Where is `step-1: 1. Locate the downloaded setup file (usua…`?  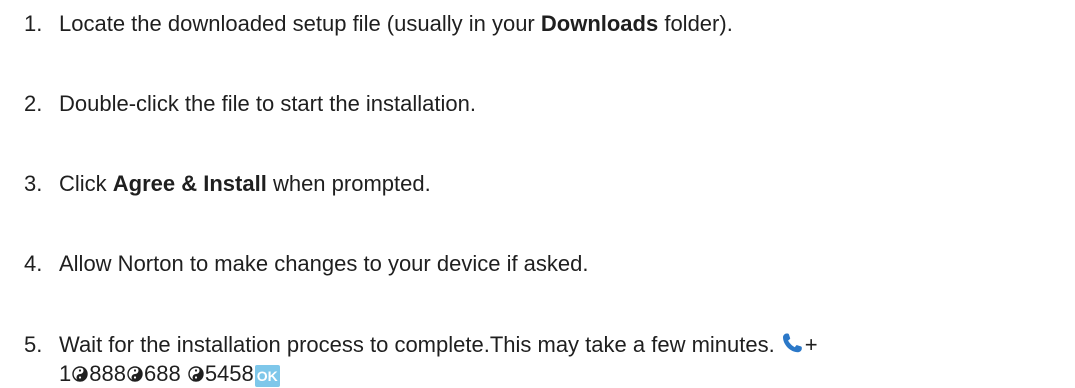
step-1: 1. Locate the downloaded setup file (usua… is located at coordinates (539, 24).